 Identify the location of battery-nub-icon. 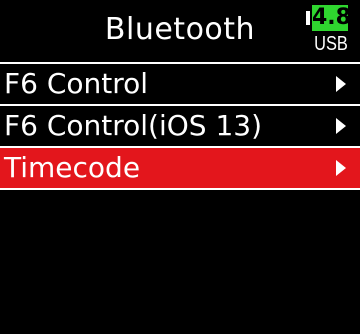
(308, 18).